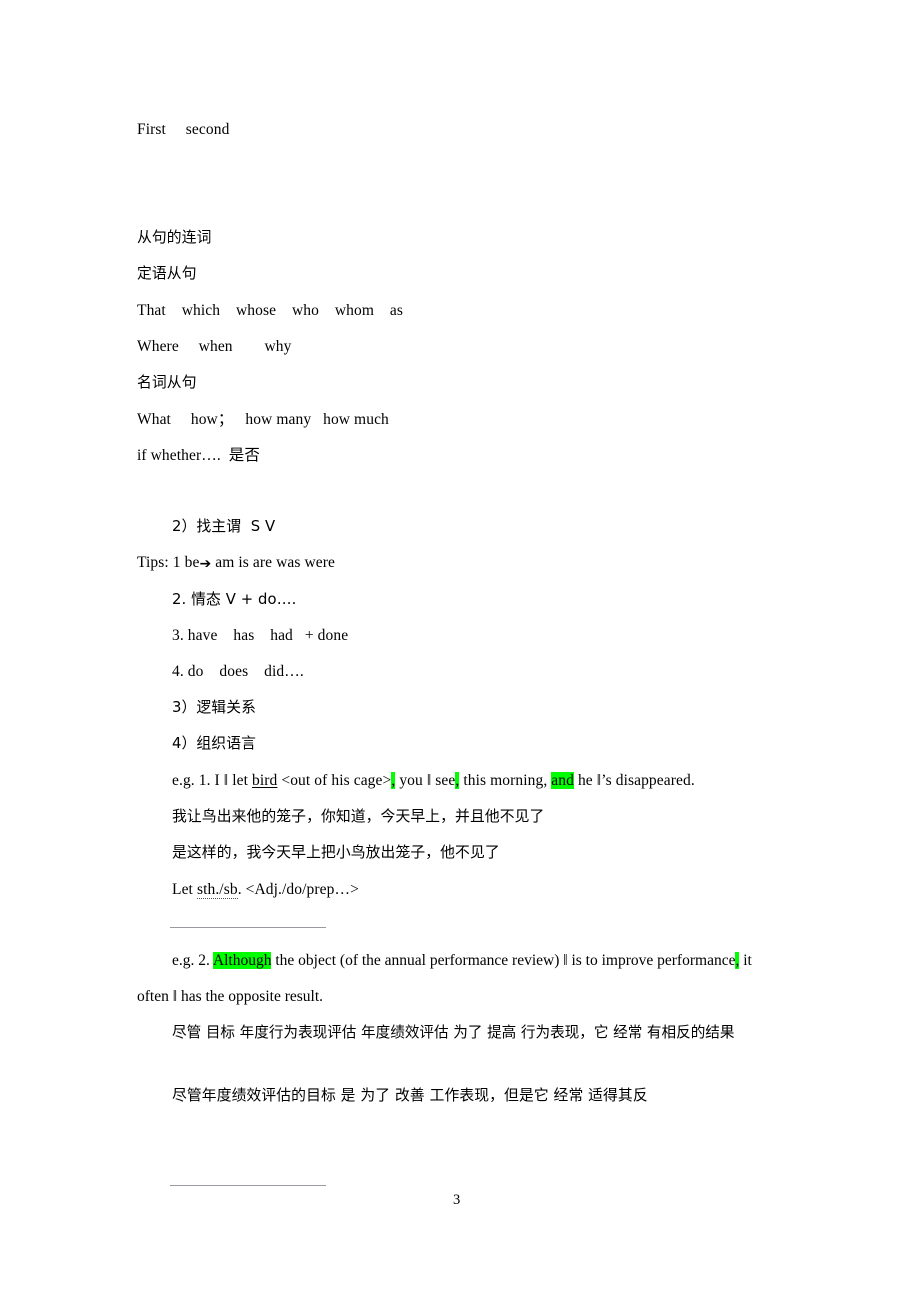 This screenshot has height=1302, width=920. I want to click on example-1-highlight-and: and, so click(562, 780).